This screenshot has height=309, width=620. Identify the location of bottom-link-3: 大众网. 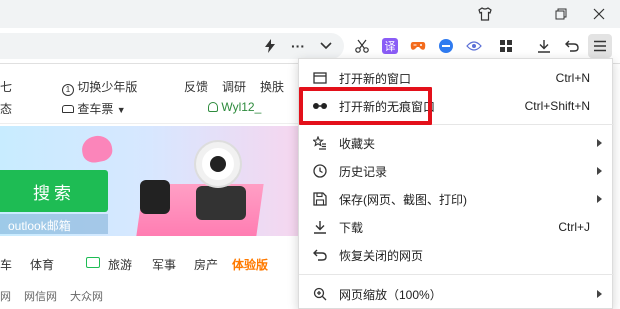
(86, 296).